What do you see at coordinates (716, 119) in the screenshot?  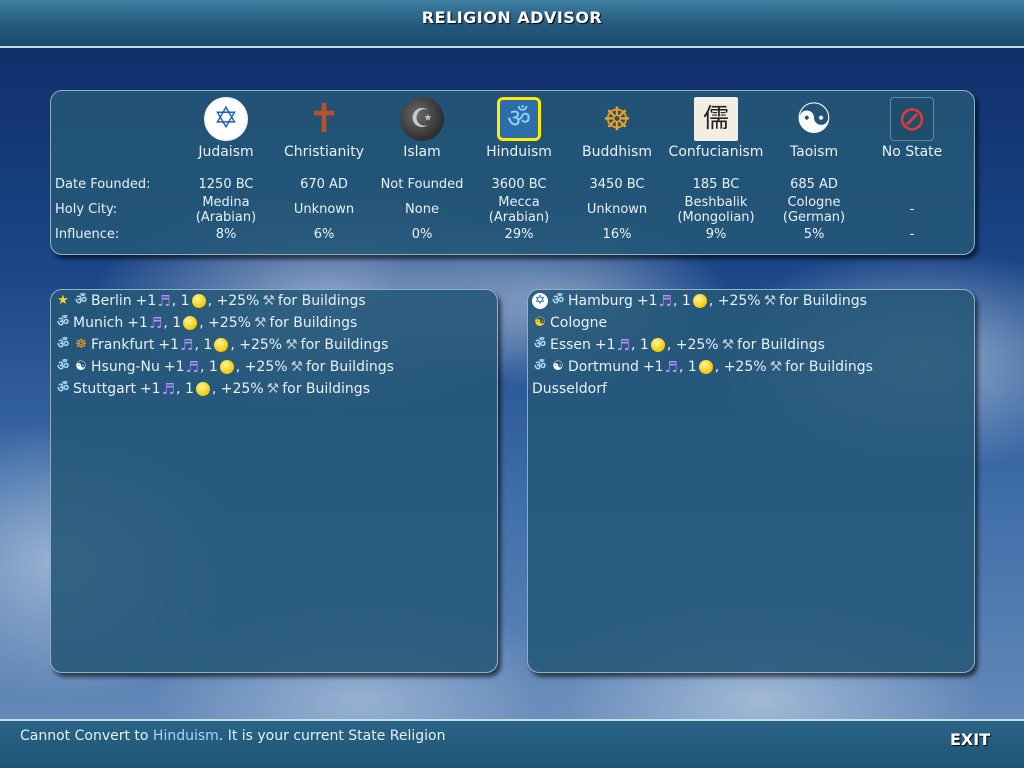 I see `confucian-symbol-icon: 儒` at bounding box center [716, 119].